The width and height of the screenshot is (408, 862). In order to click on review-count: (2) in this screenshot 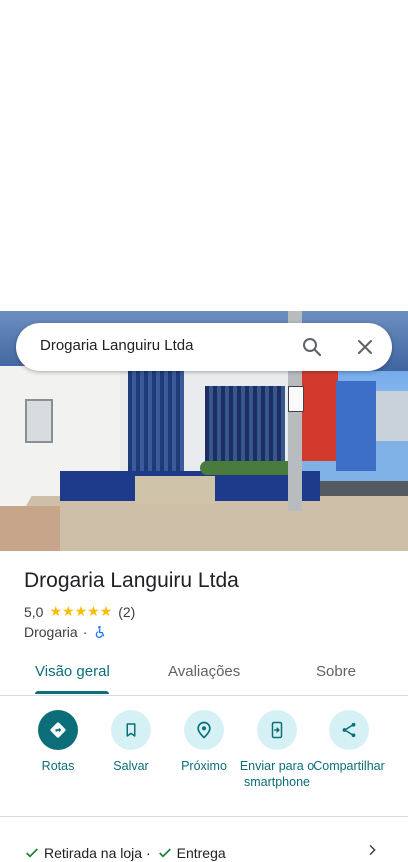, I will do `click(126, 612)`.